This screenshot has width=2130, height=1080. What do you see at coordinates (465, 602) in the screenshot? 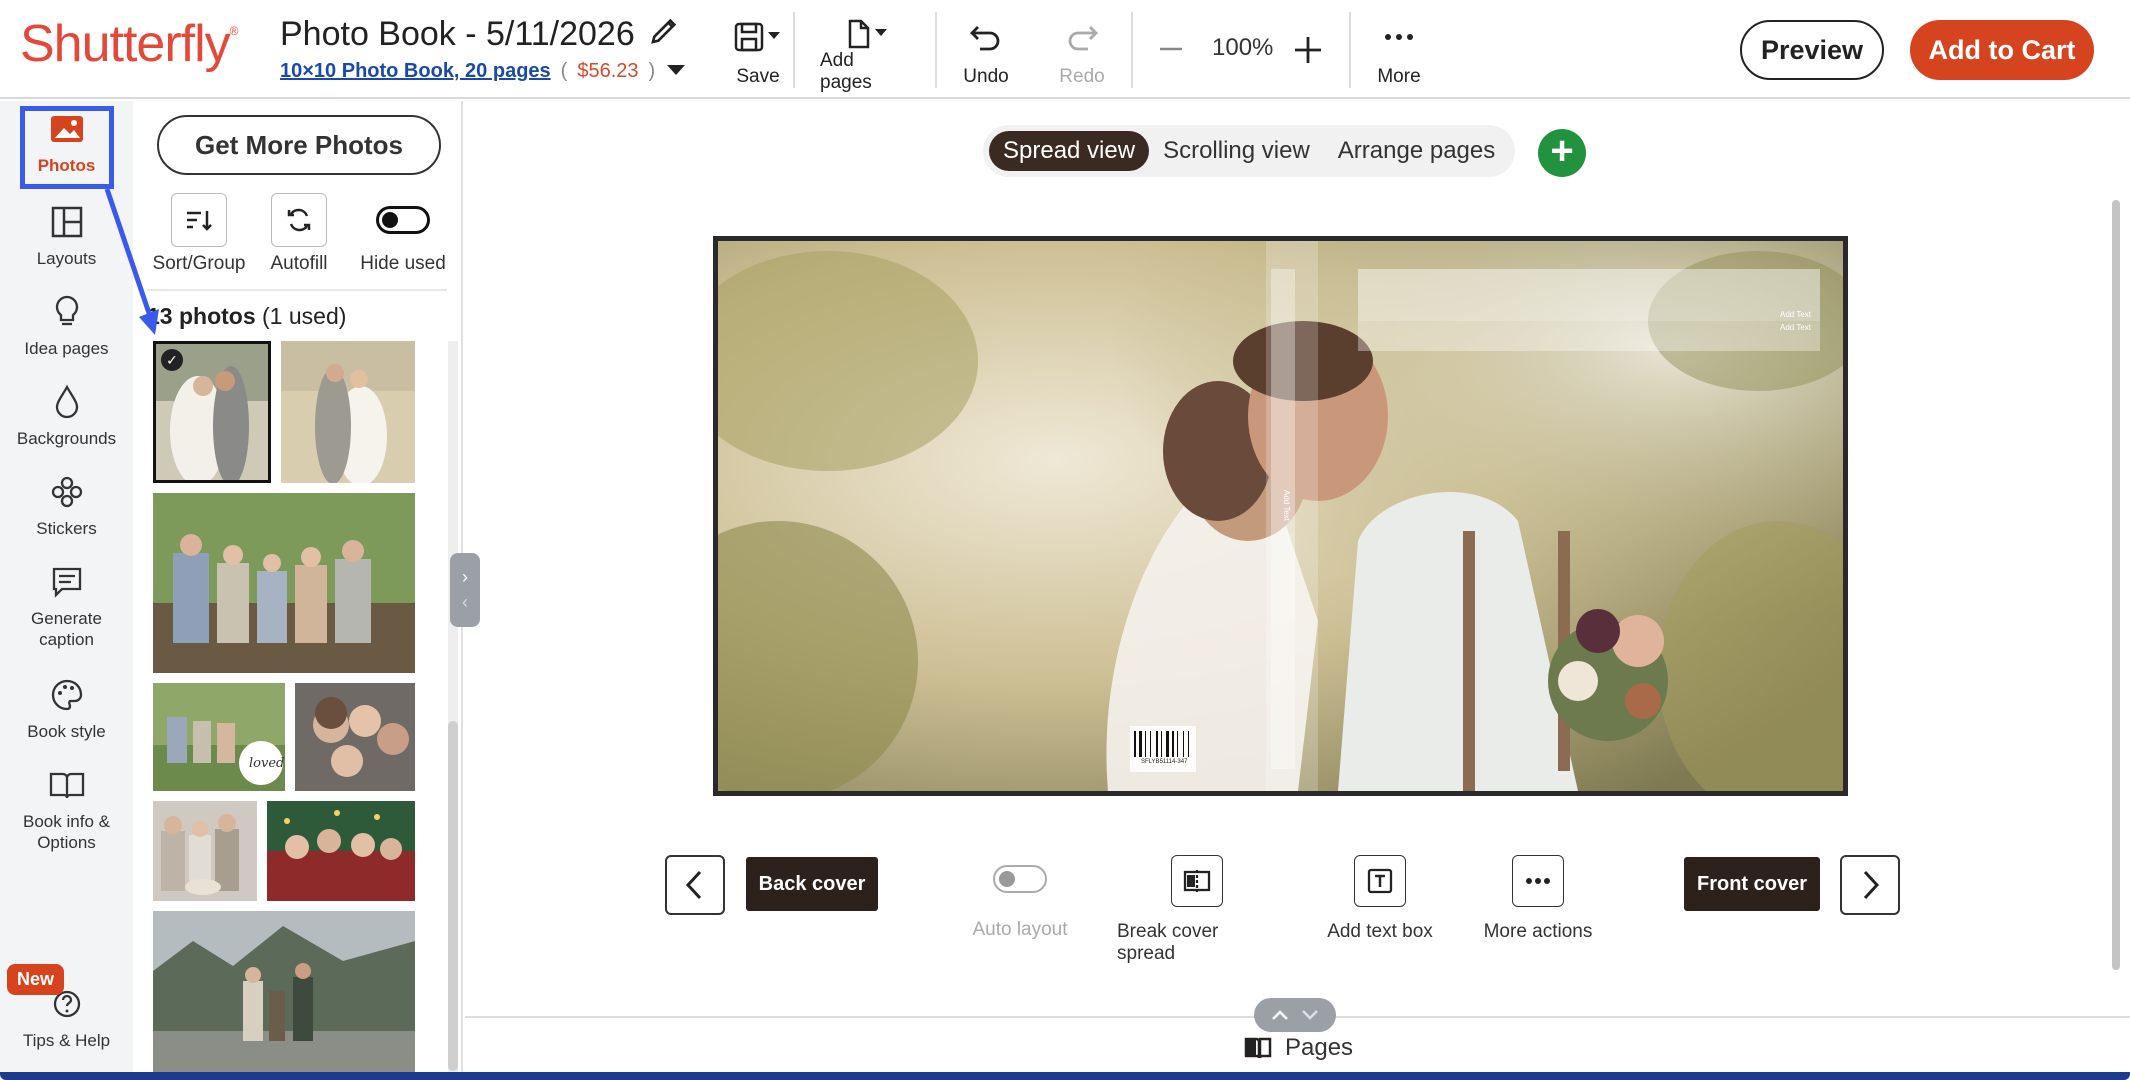
I see `chevron-left-icon: ‹` at bounding box center [465, 602].